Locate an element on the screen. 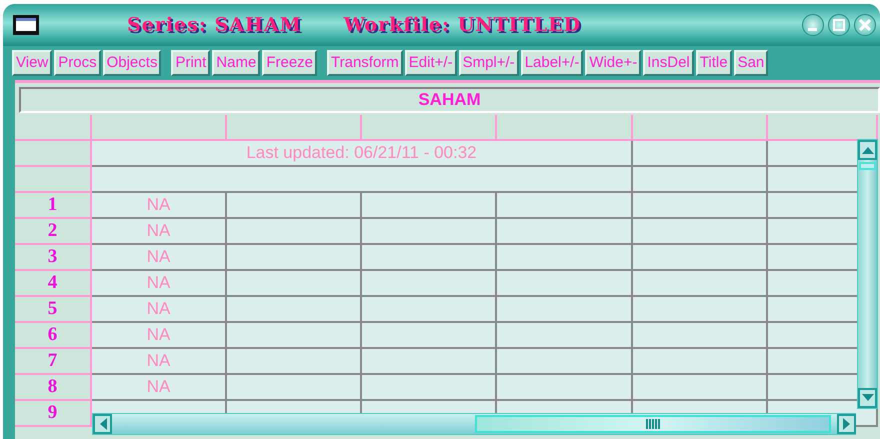 Image resolution: width=880 pixels, height=439 pixels. toolbar-button: Print is located at coordinates (190, 63).